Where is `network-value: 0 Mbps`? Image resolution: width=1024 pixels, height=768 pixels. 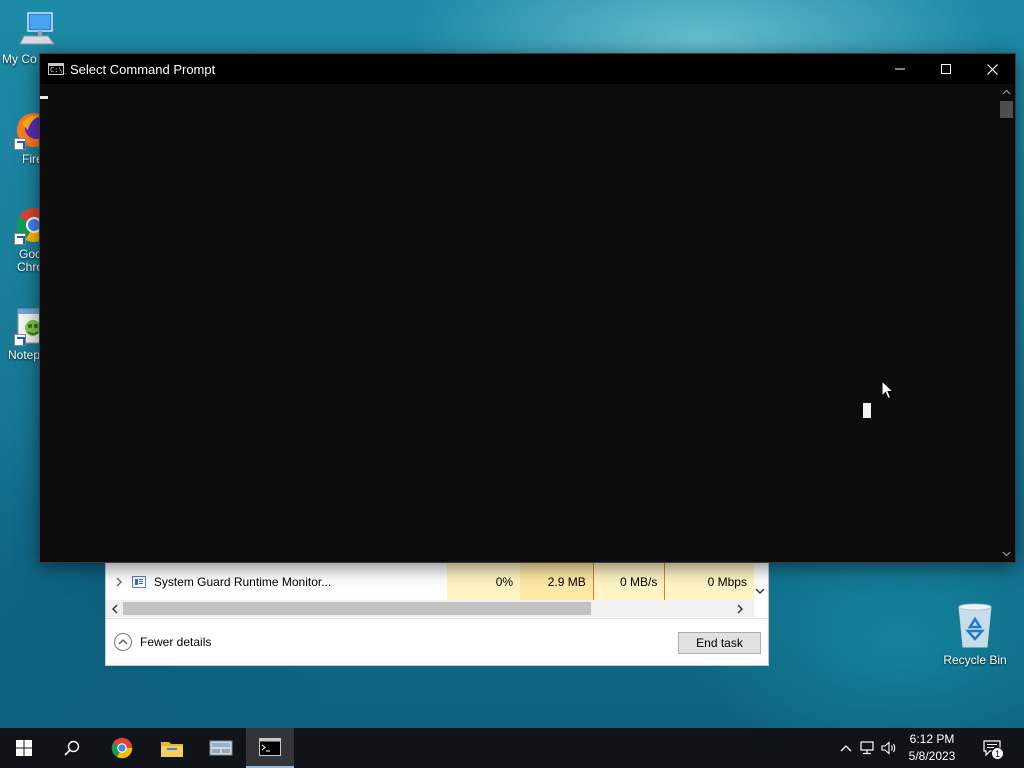
network-value: 0 Mbps is located at coordinates (709, 581).